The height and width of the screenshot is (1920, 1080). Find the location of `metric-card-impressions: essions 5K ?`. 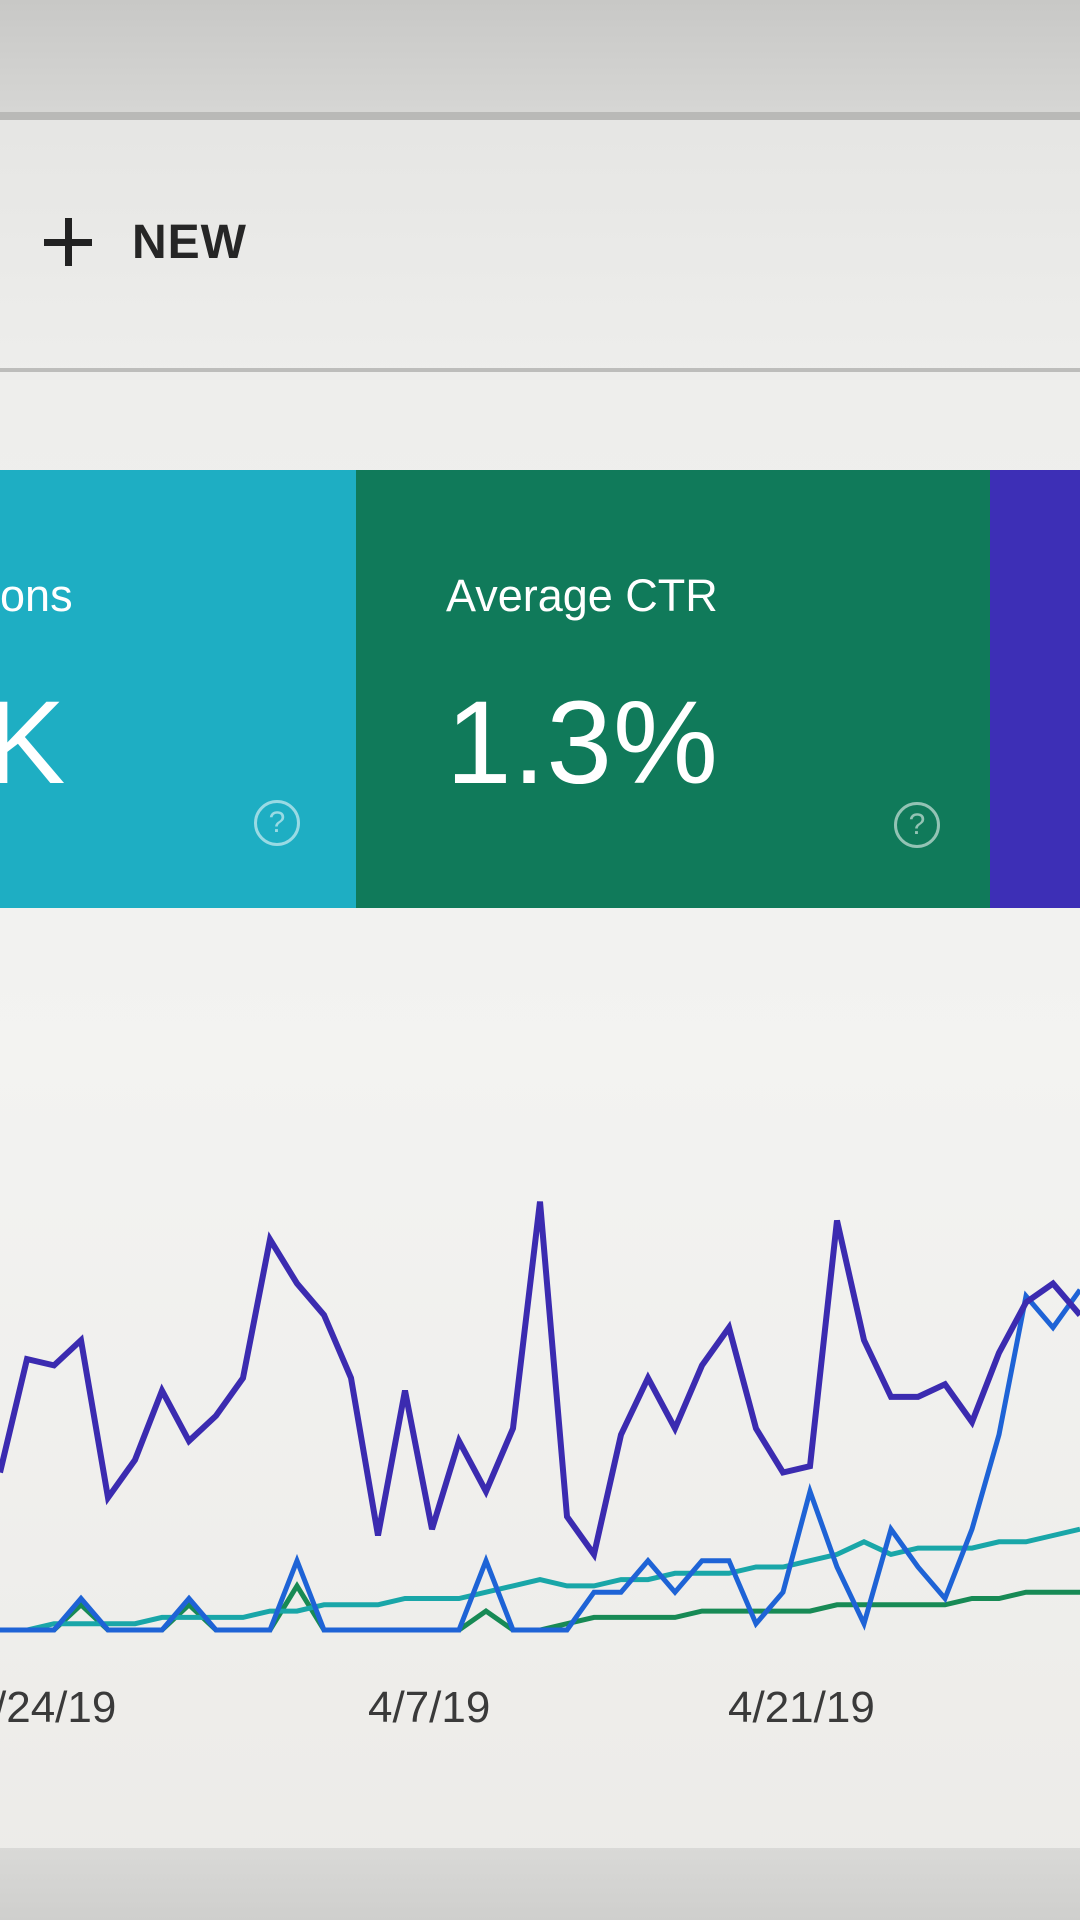

metric-card-impressions: essions 5K ? is located at coordinates (178, 689).